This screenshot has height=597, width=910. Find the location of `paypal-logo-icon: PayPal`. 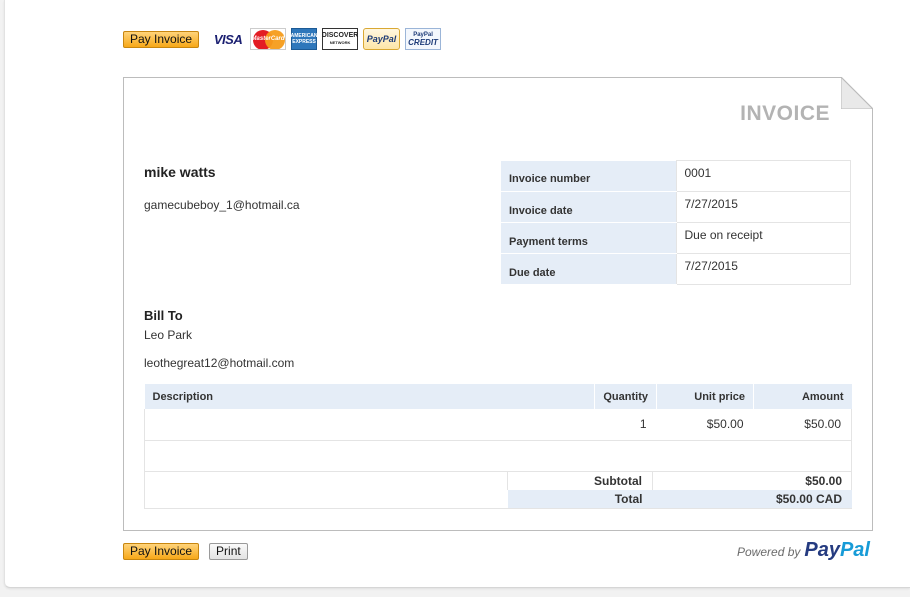

paypal-logo-icon: PayPal is located at coordinates (382, 39).